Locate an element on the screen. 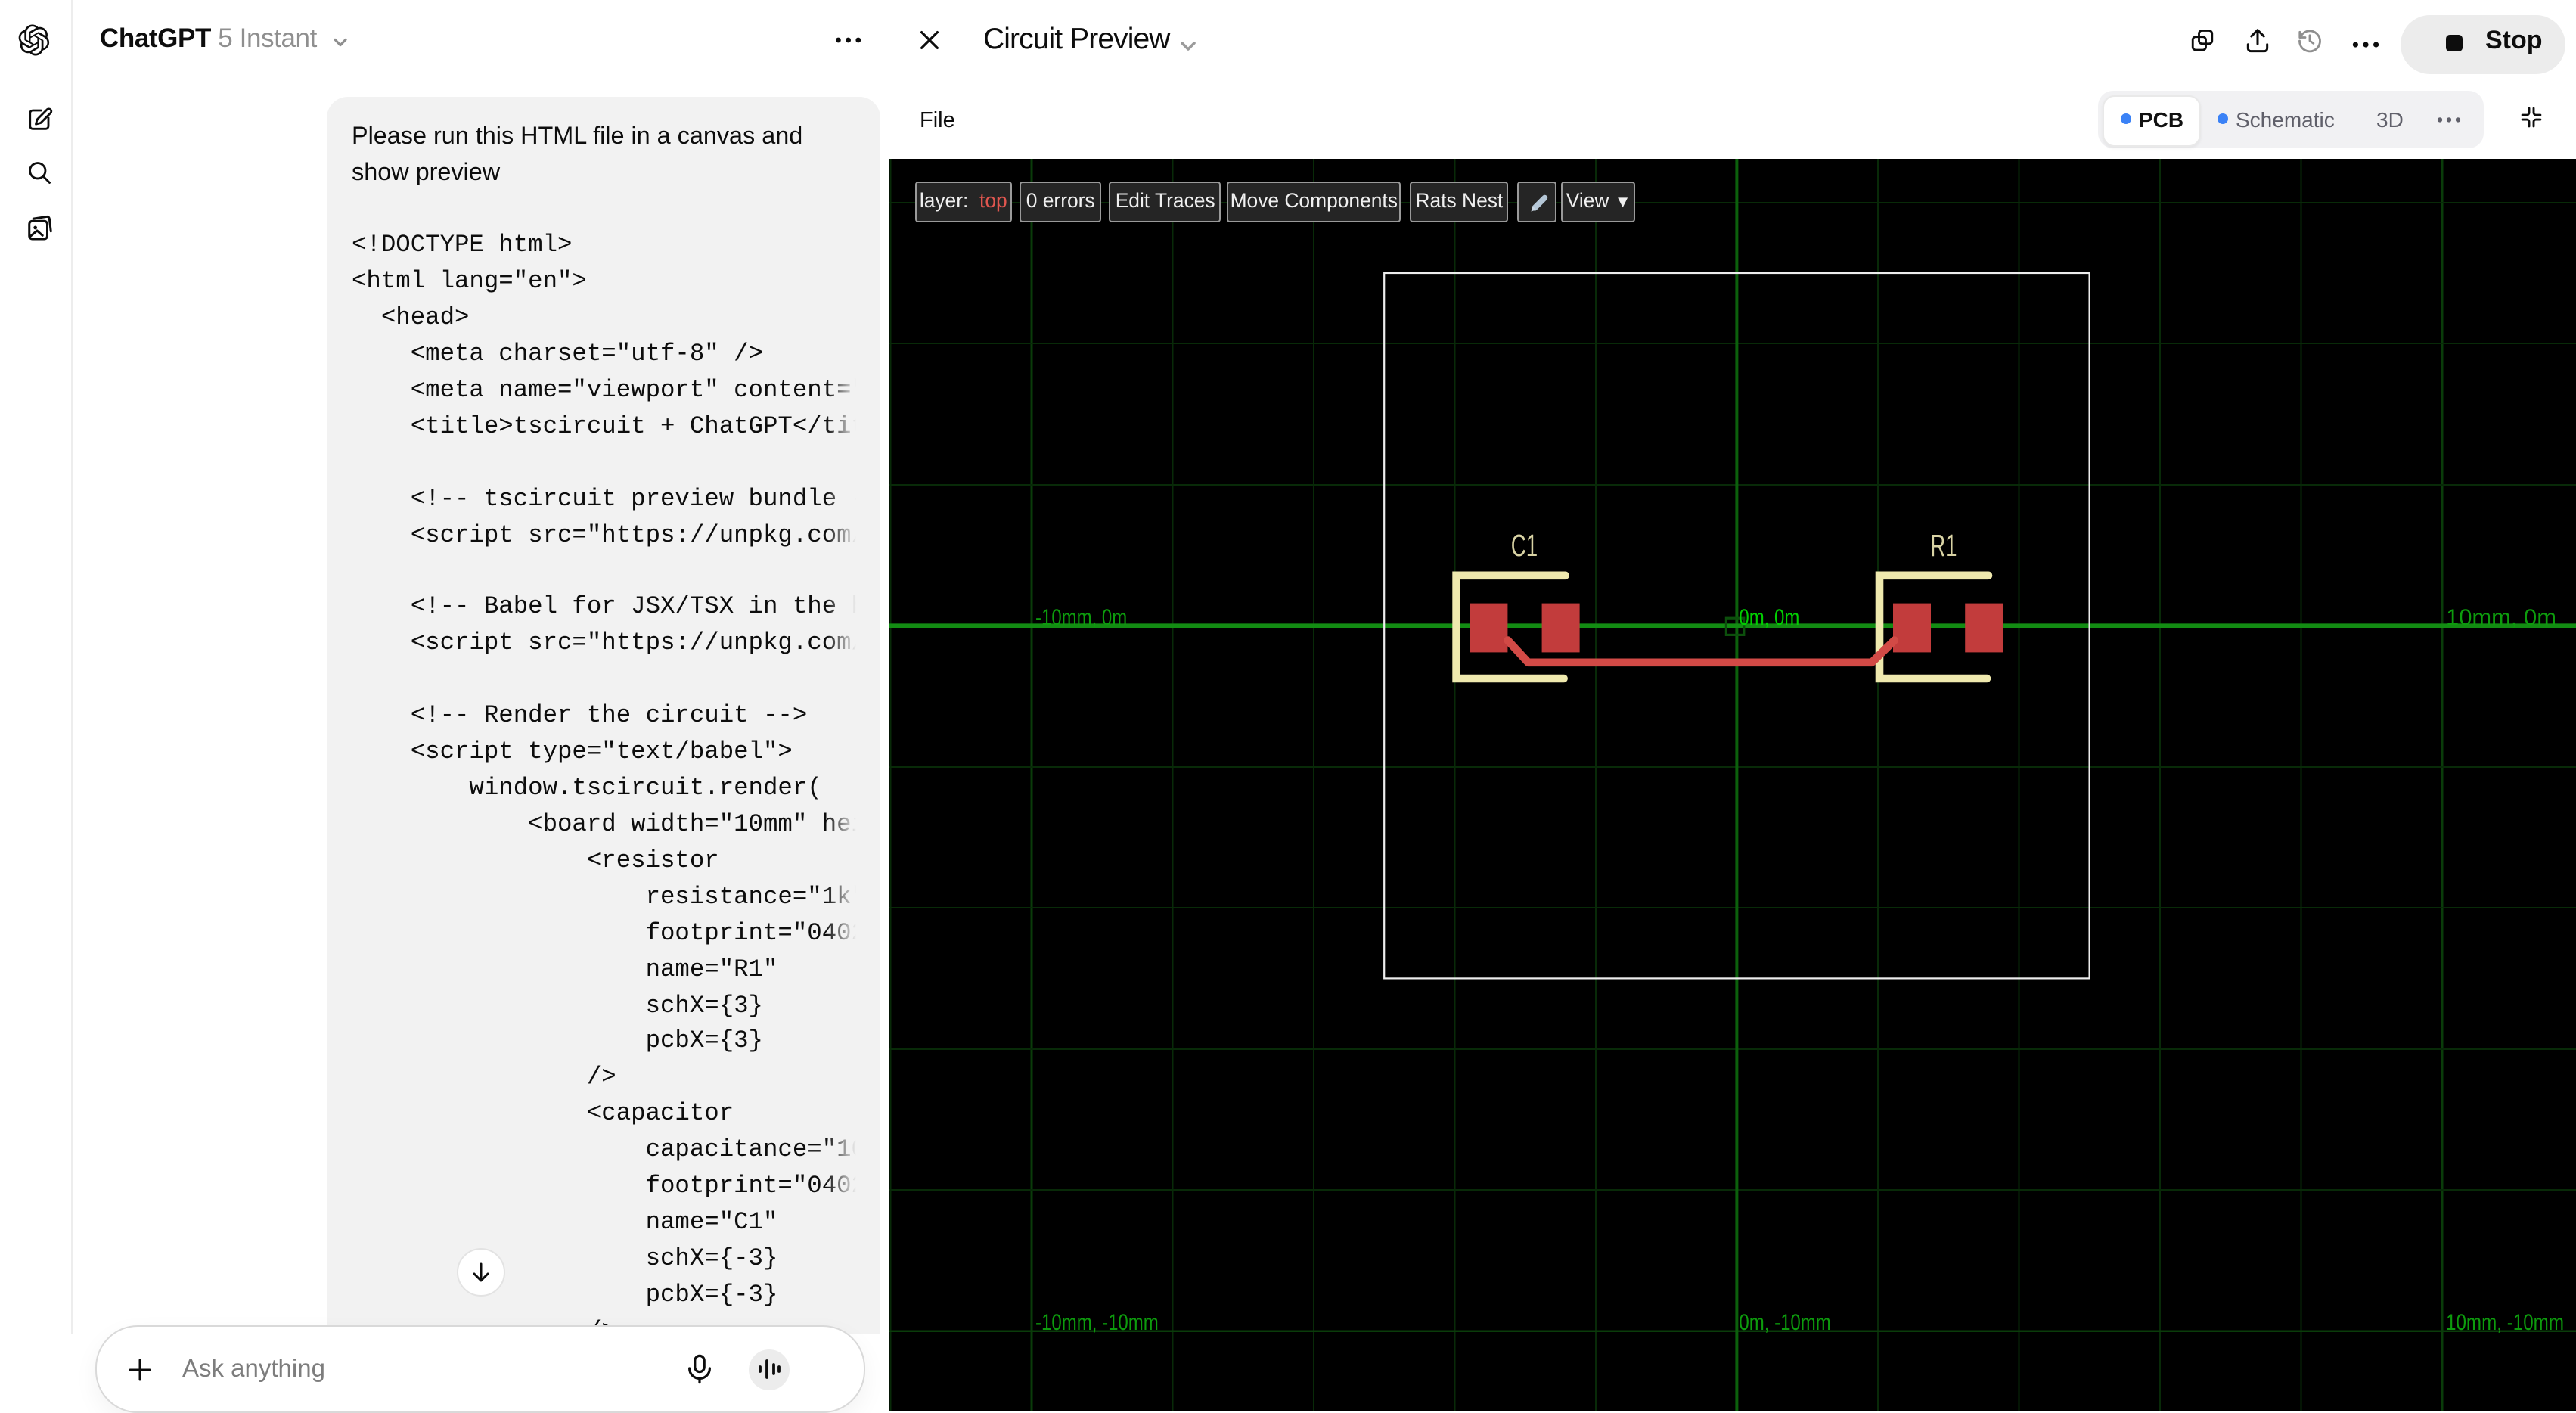 This screenshot has width=2576, height=1413. svg-text: 0m, -10mm is located at coordinates (1784, 1323).